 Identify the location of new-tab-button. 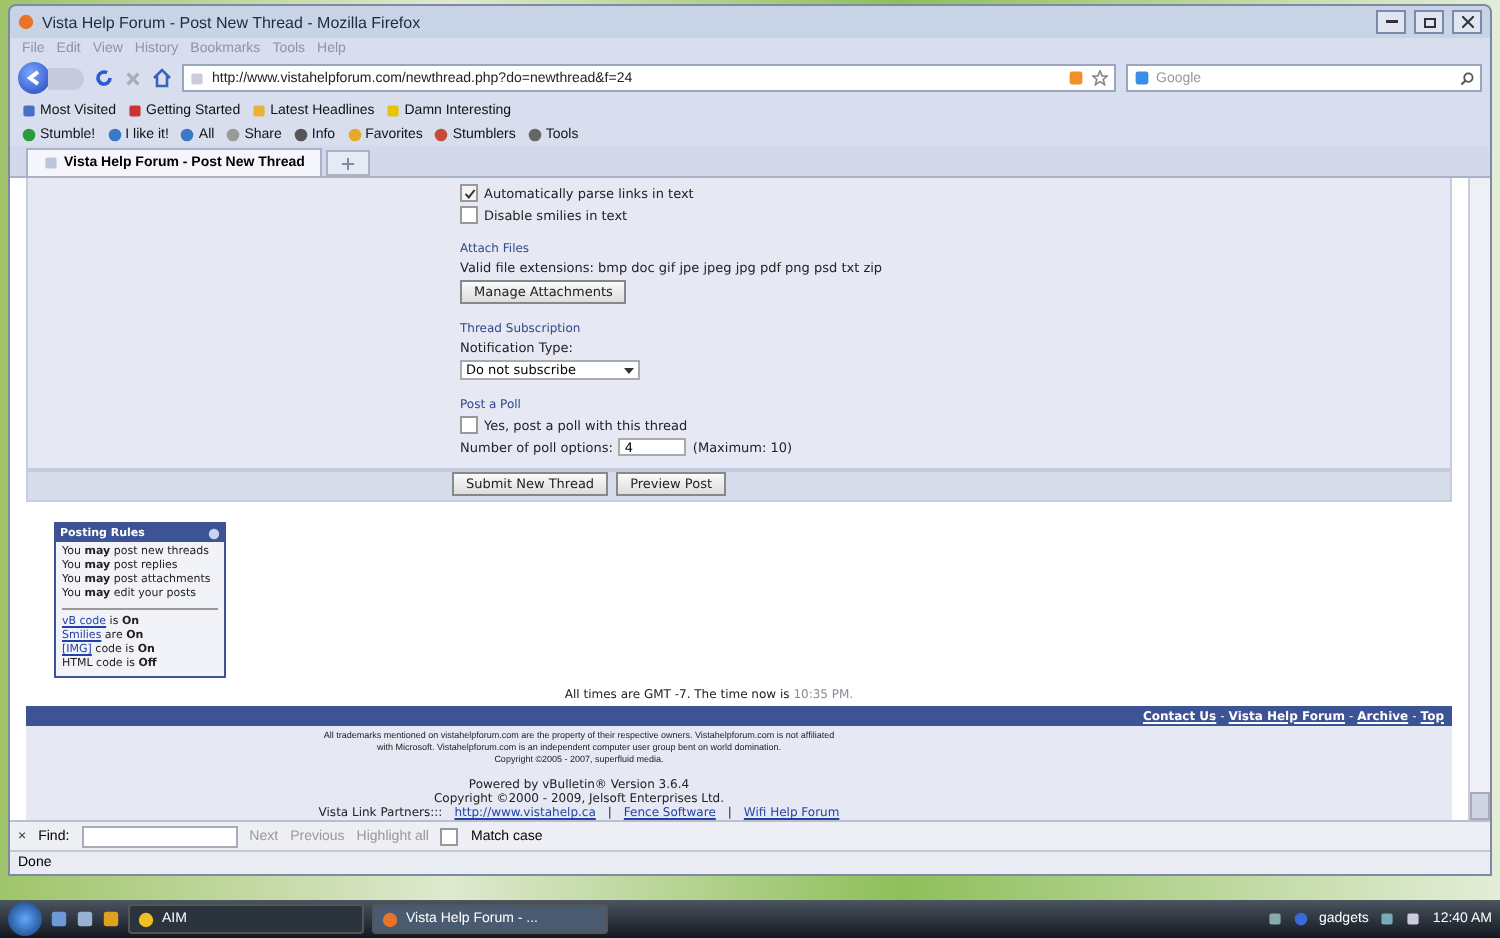
(348, 163).